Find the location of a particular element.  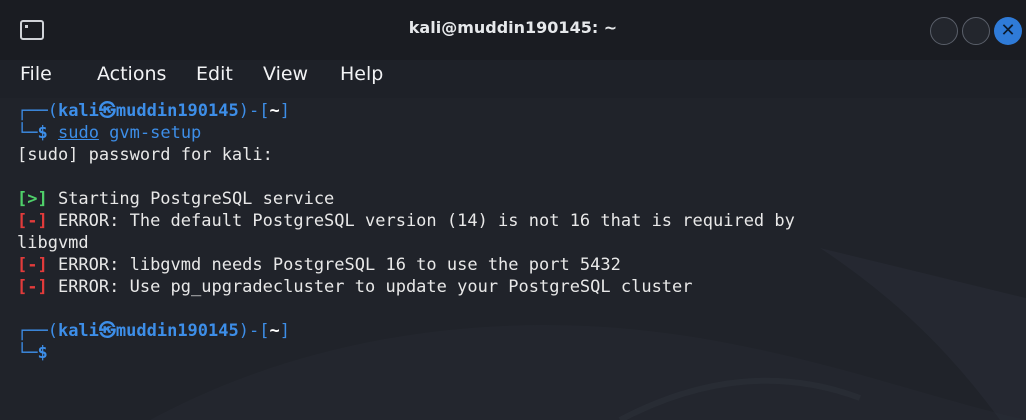

close-icon: ✕ is located at coordinates (1008, 30).